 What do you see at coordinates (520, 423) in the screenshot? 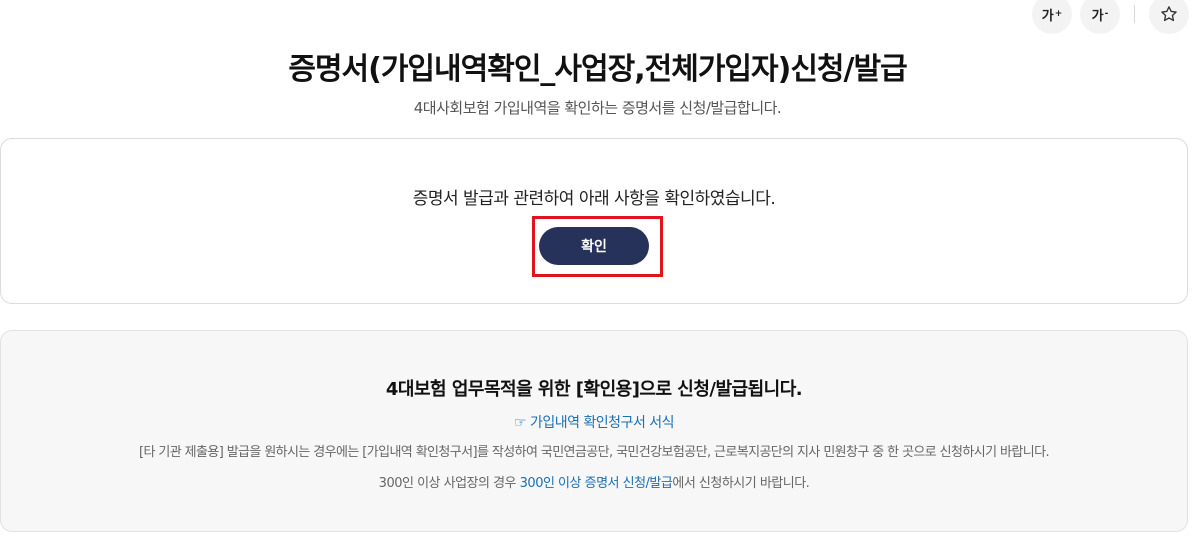
I see `pointing-hand-icon: ☞` at bounding box center [520, 423].